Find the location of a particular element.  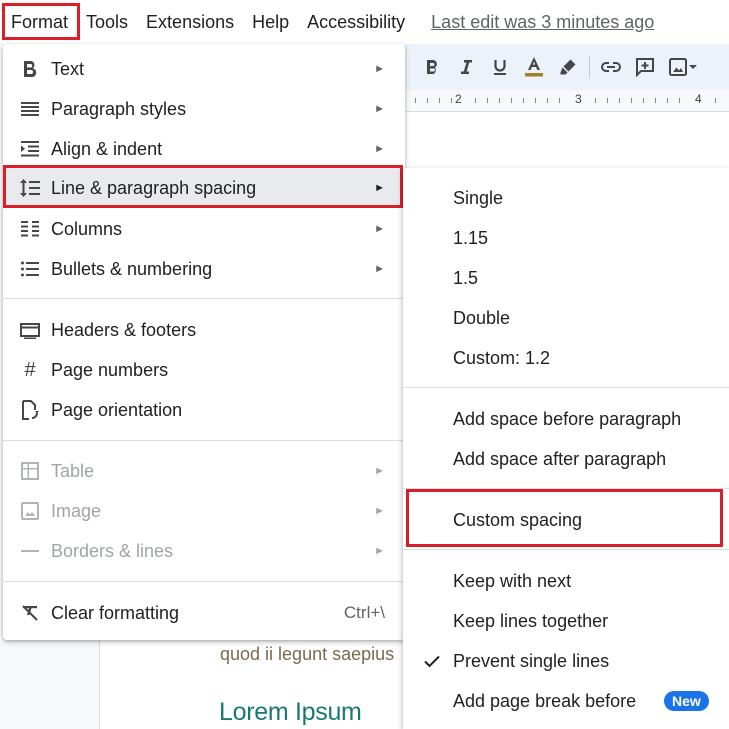

line-spacing-icon is located at coordinates (30, 188).